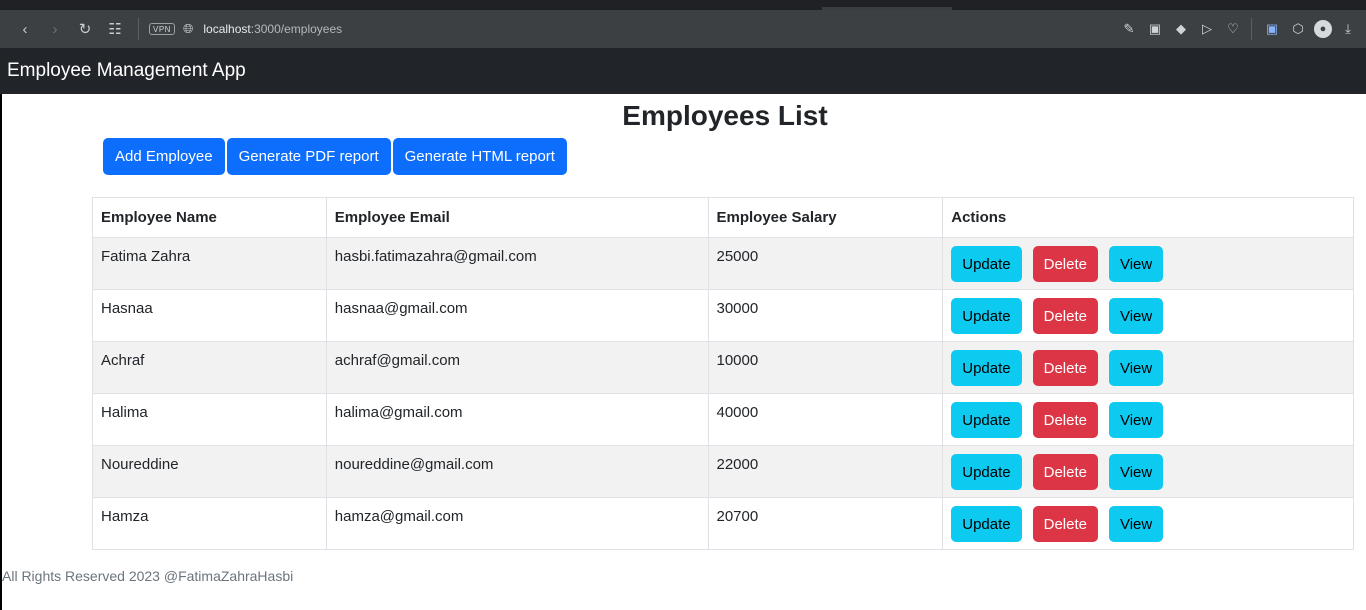 The width and height of the screenshot is (1366, 610). What do you see at coordinates (479, 156) in the screenshot?
I see `generate-html-button: Generate HTML report` at bounding box center [479, 156].